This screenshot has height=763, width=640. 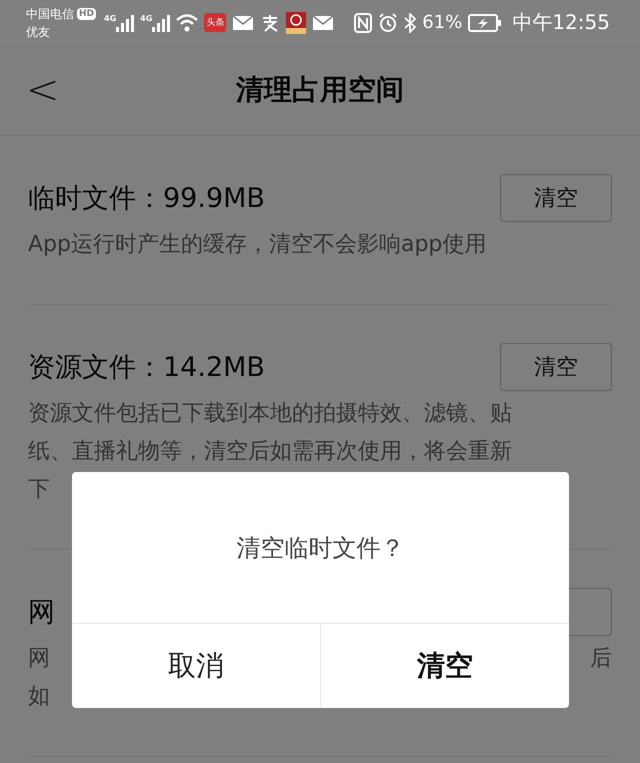 I want to click on dialog-button: 清空, so click(x=444, y=666).